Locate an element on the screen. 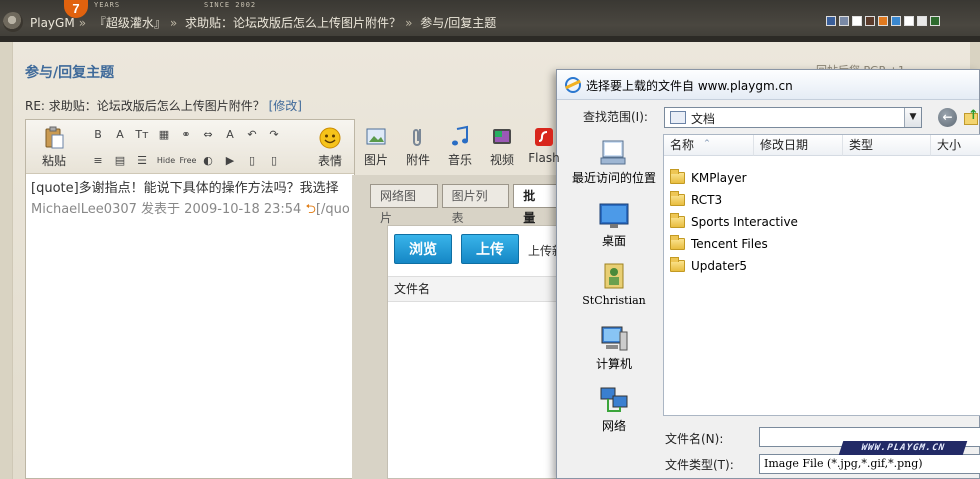 This screenshot has width=980, height=479. place-network: 网络 is located at coordinates (614, 409).